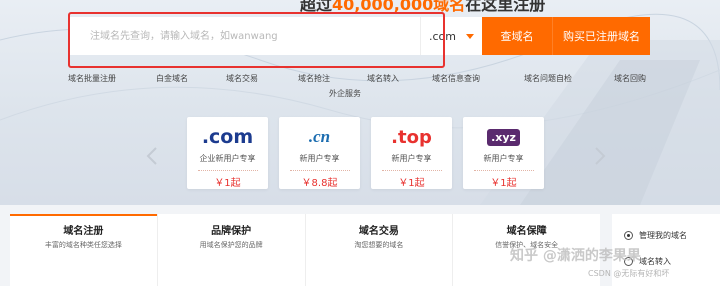 This screenshot has height=286, width=720. I want to click on com-logo: .com, so click(227, 137).